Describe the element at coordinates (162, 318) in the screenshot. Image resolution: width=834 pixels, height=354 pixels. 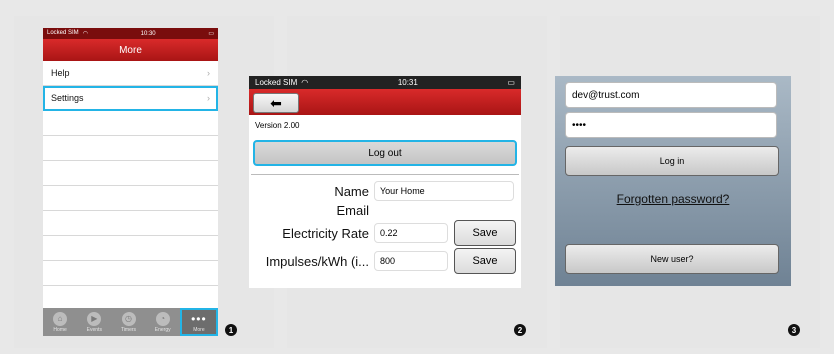
I see `gauge-icon: ◔` at that location.